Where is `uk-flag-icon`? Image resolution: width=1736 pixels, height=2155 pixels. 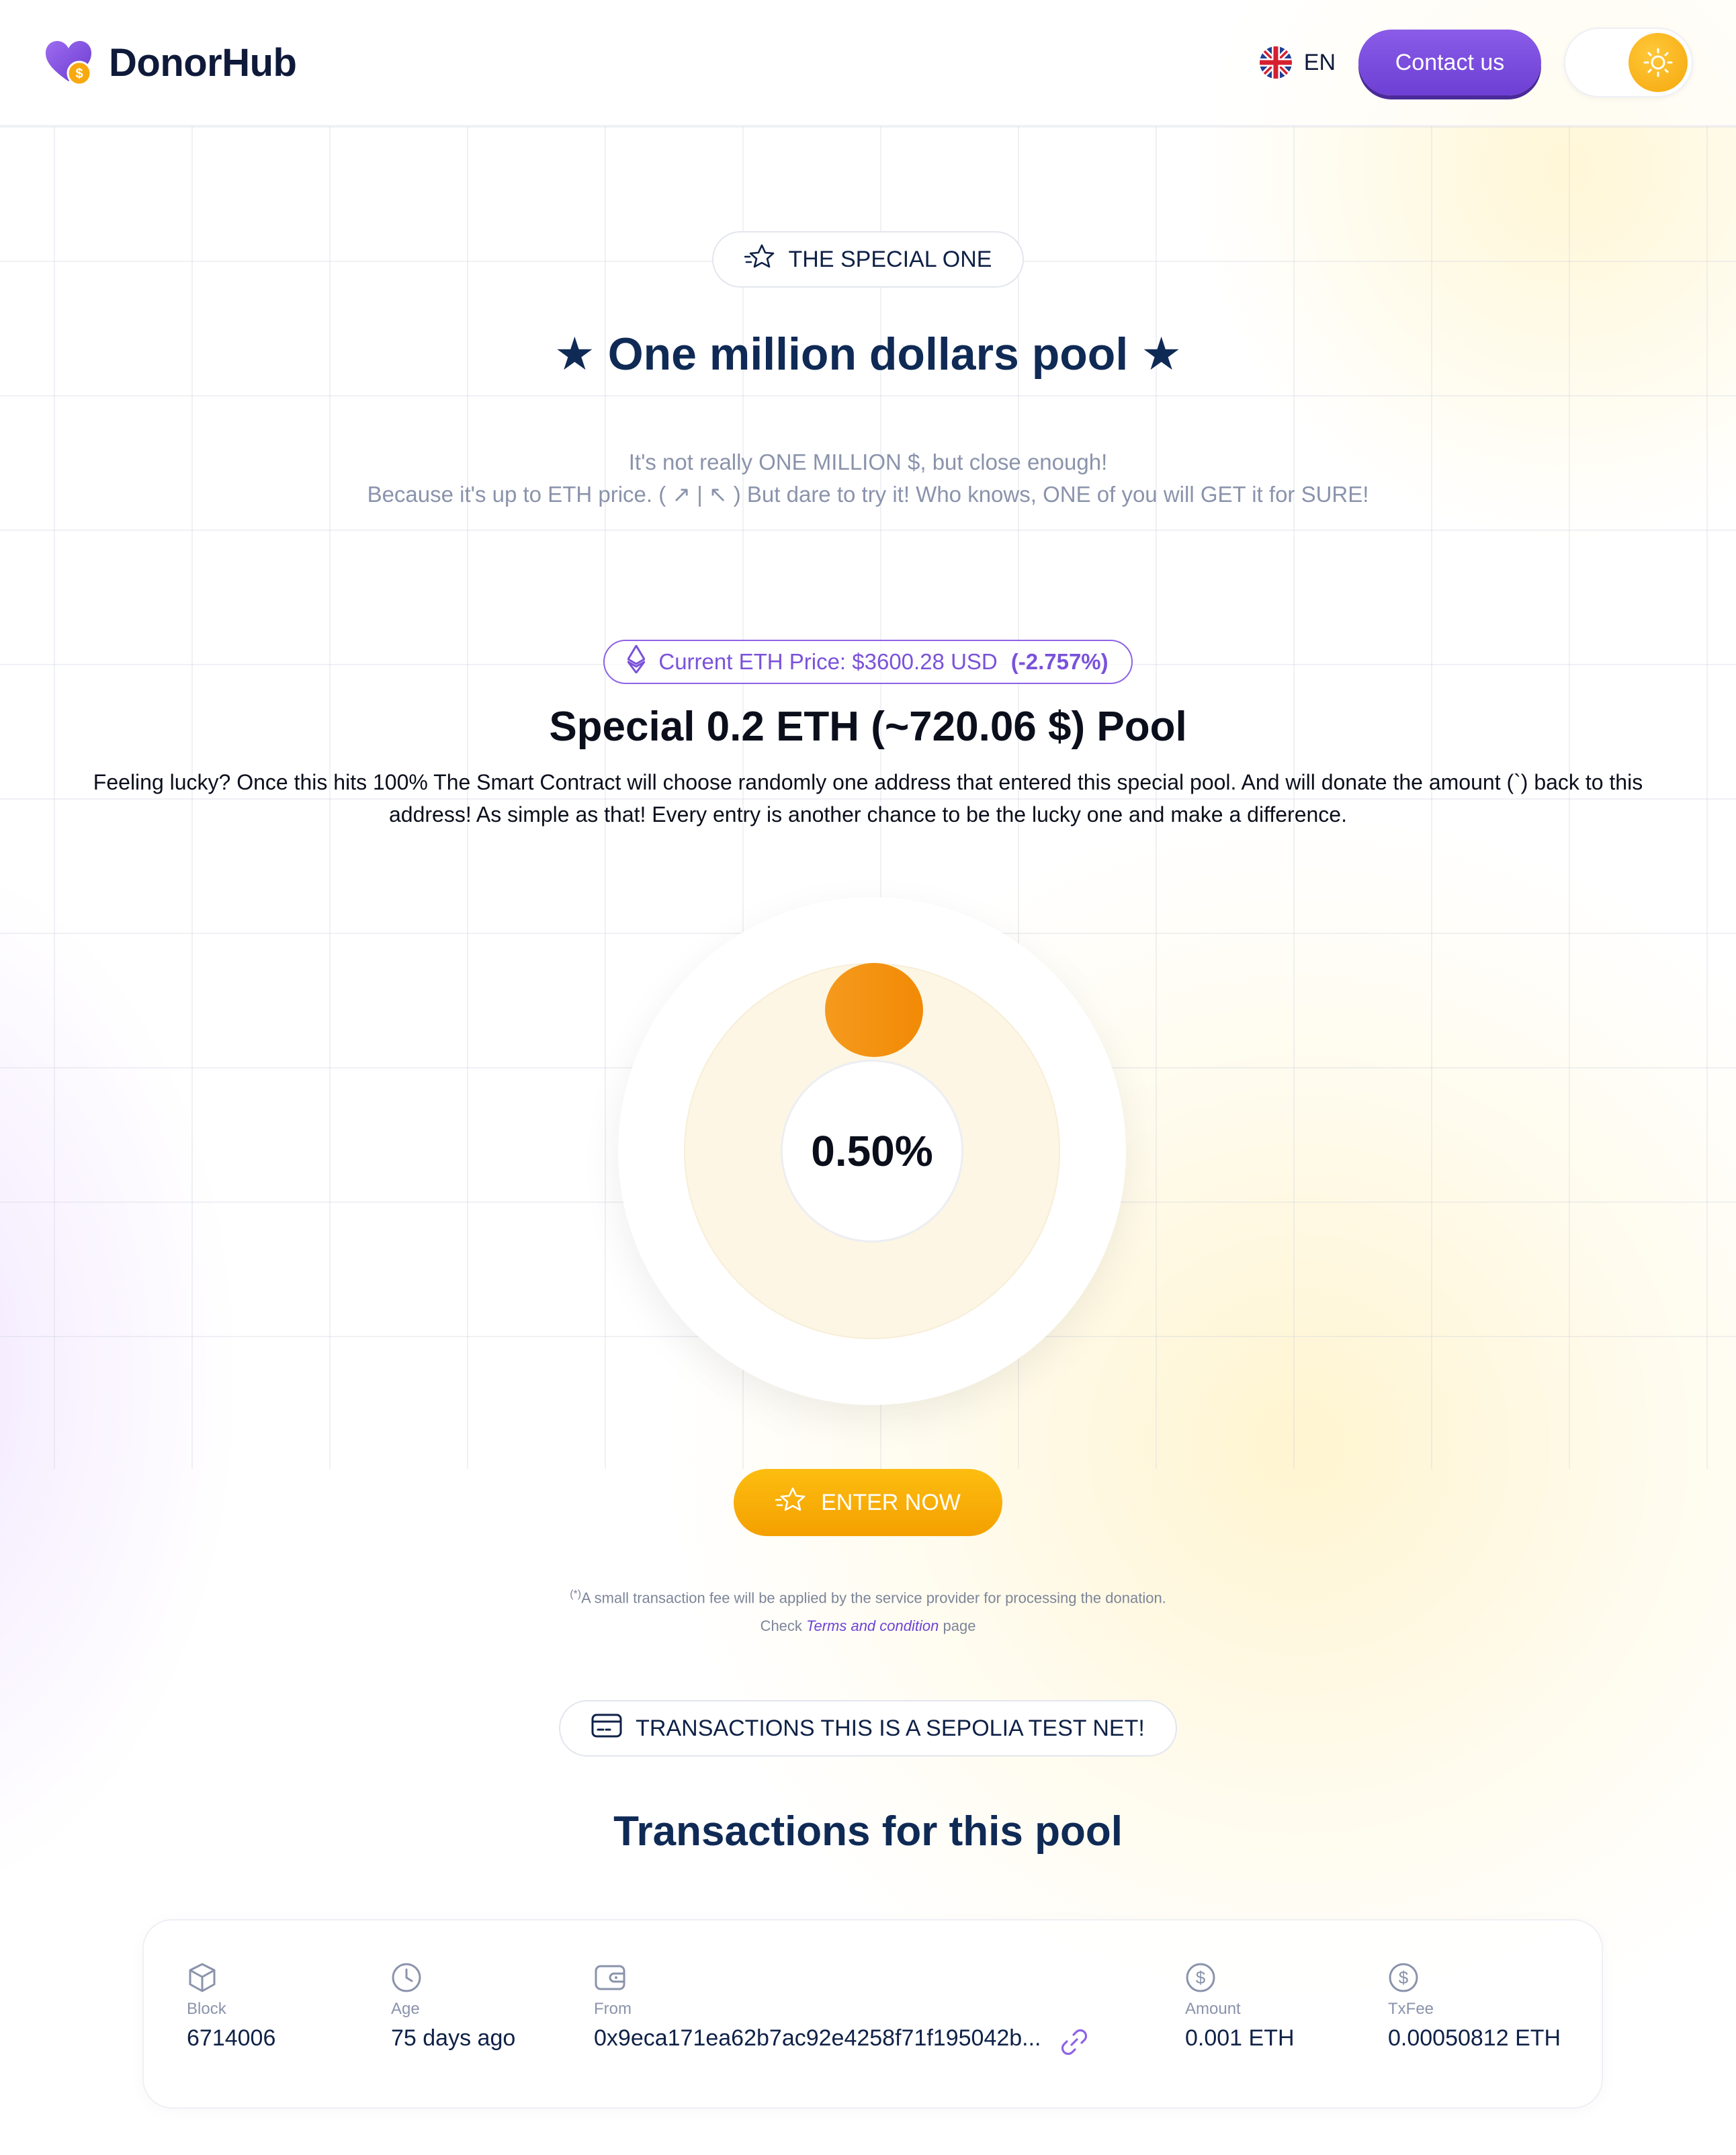 uk-flag-icon is located at coordinates (1275, 63).